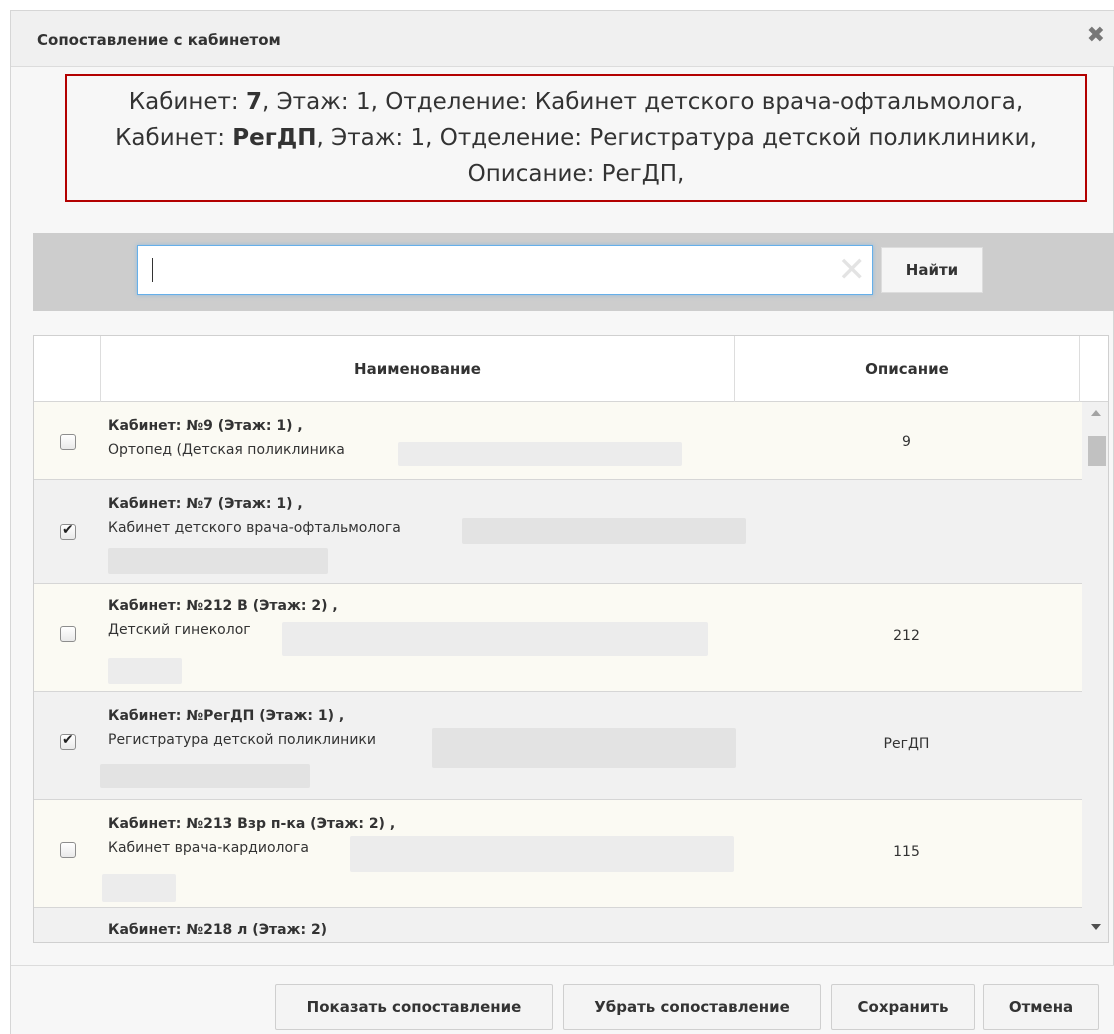 The width and height of the screenshot is (1114, 1034). What do you see at coordinates (226, 450) in the screenshot?
I see `room-department: Ортопед (Детская поликлиника` at bounding box center [226, 450].